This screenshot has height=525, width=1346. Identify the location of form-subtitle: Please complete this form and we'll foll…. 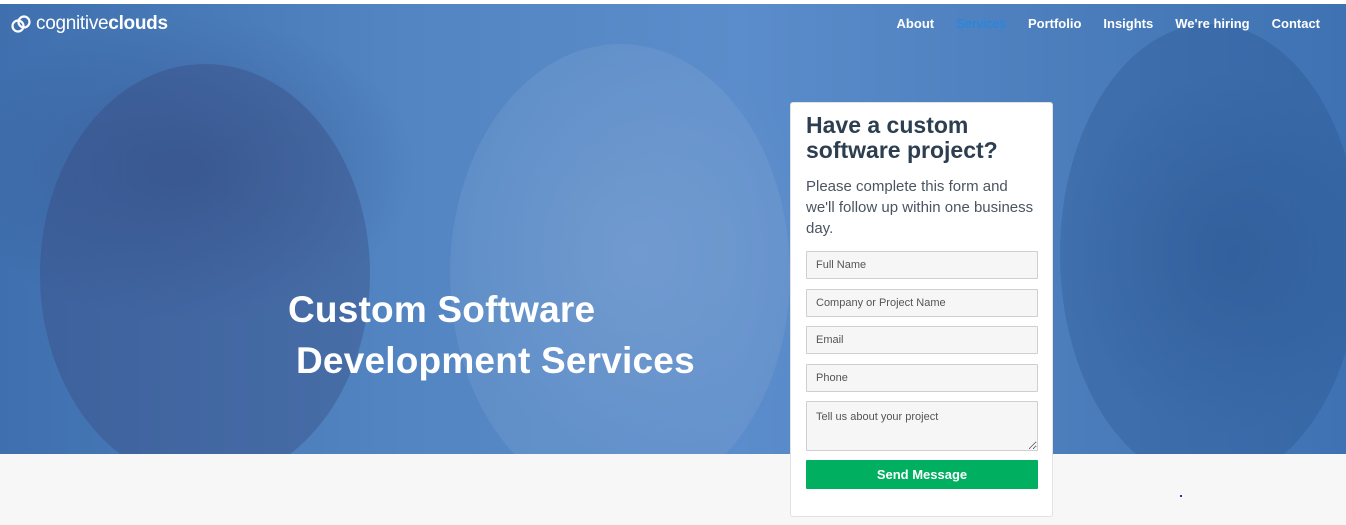
(920, 207).